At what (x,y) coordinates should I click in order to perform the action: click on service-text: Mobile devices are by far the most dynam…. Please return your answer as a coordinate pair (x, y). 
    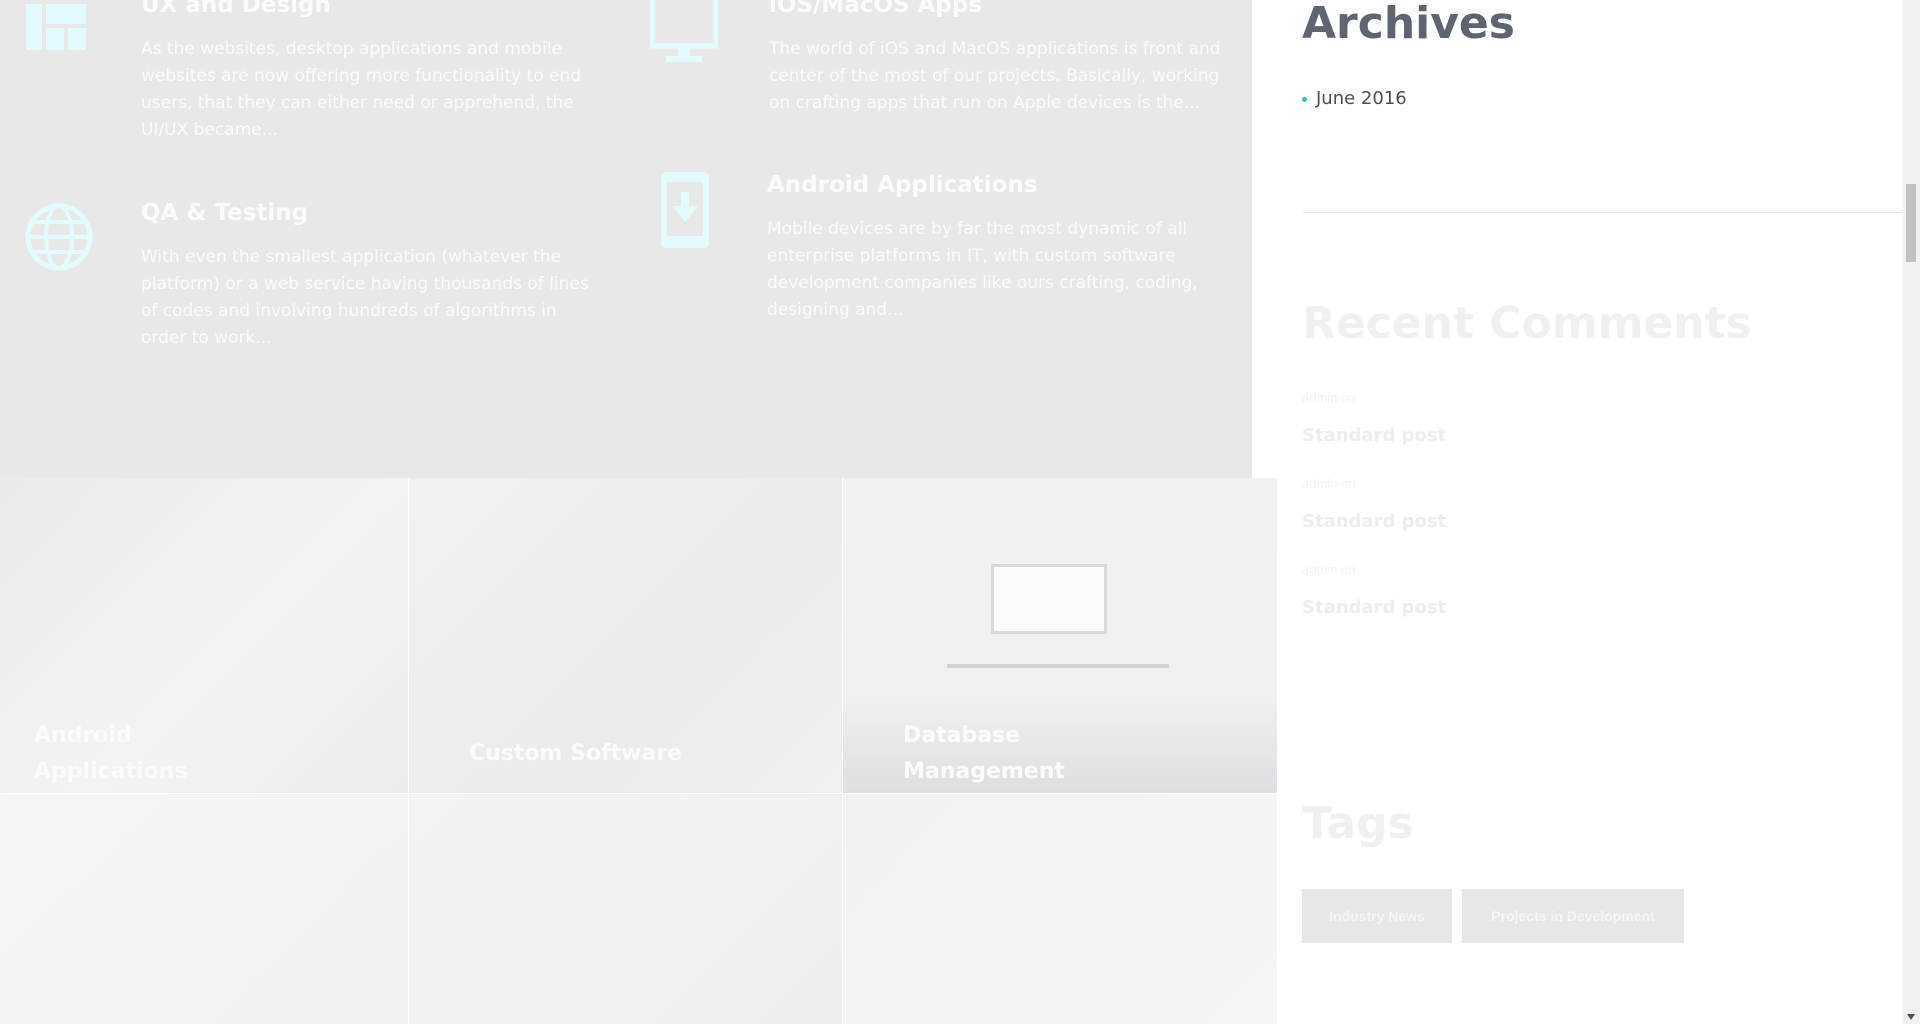
    Looking at the image, I should click on (982, 269).